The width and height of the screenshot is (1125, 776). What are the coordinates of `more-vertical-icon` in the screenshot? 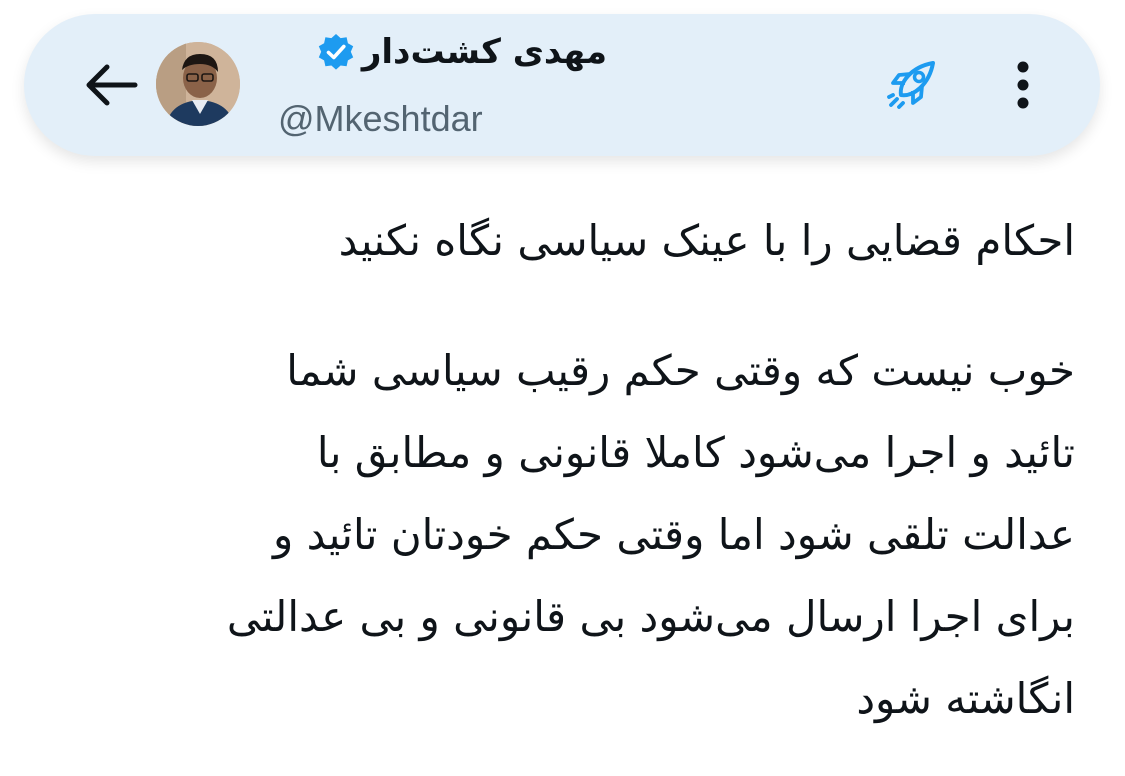 It's located at (1023, 85).